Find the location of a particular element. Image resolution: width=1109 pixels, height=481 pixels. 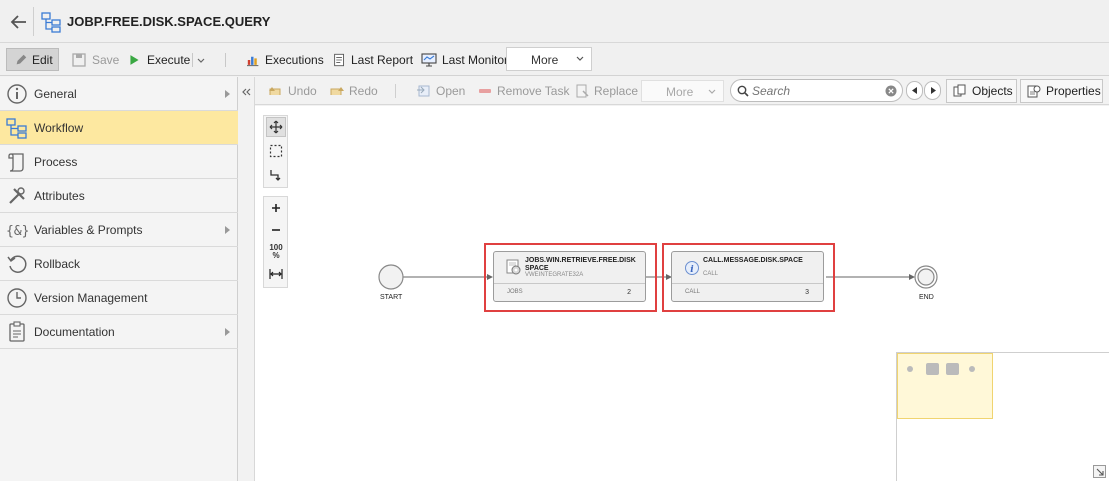

sidebar-item-label: Process is located at coordinates (56, 162).